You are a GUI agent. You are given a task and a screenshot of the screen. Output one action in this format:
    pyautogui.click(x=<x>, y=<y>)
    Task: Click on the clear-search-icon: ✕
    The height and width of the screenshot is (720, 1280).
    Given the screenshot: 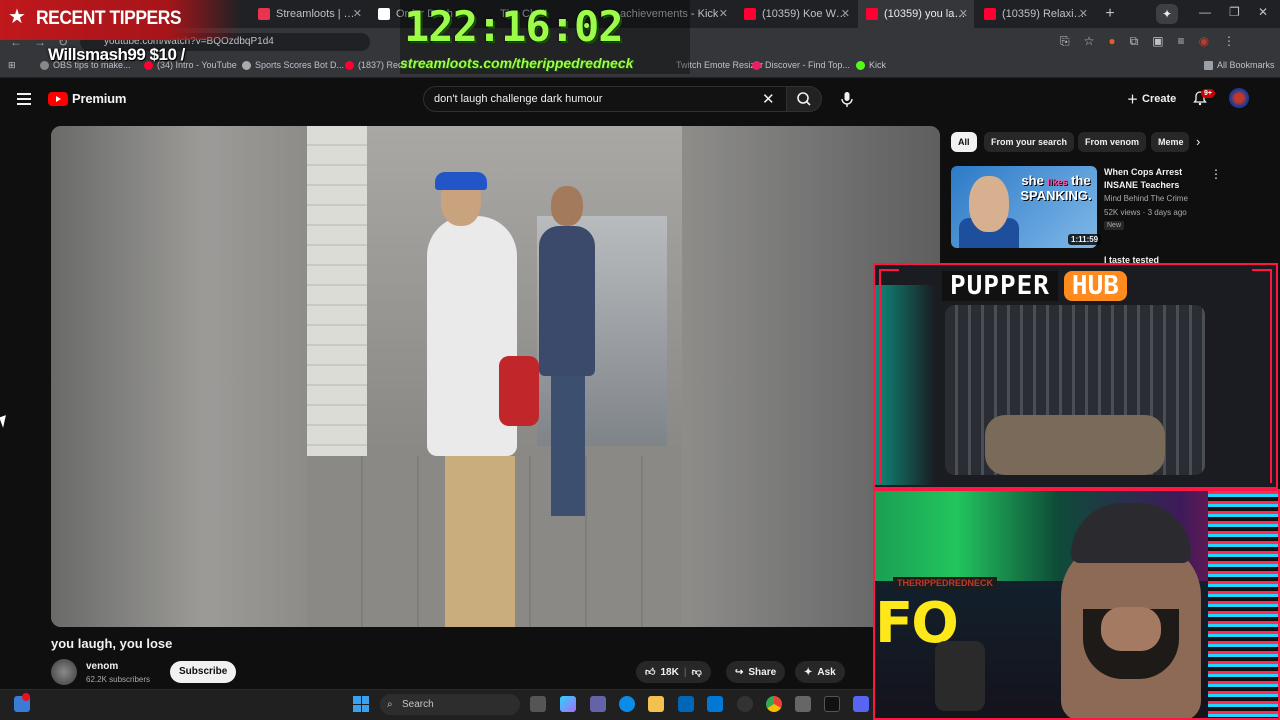 What is the action you would take?
    pyautogui.click(x=768, y=99)
    